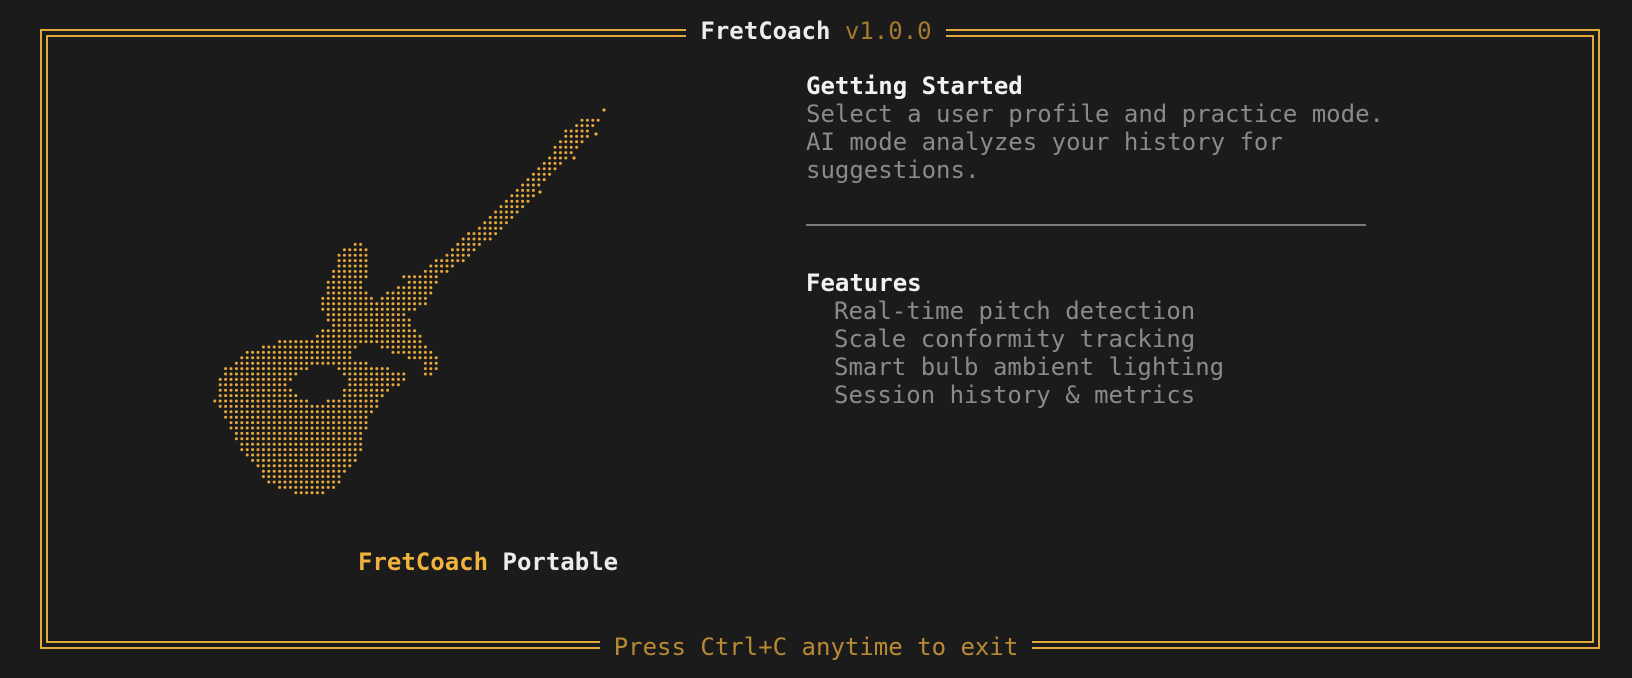 Image resolution: width=1632 pixels, height=678 pixels. Describe the element at coordinates (1015, 339) in the screenshot. I see `feature-item: Scale conformity tracking` at that location.